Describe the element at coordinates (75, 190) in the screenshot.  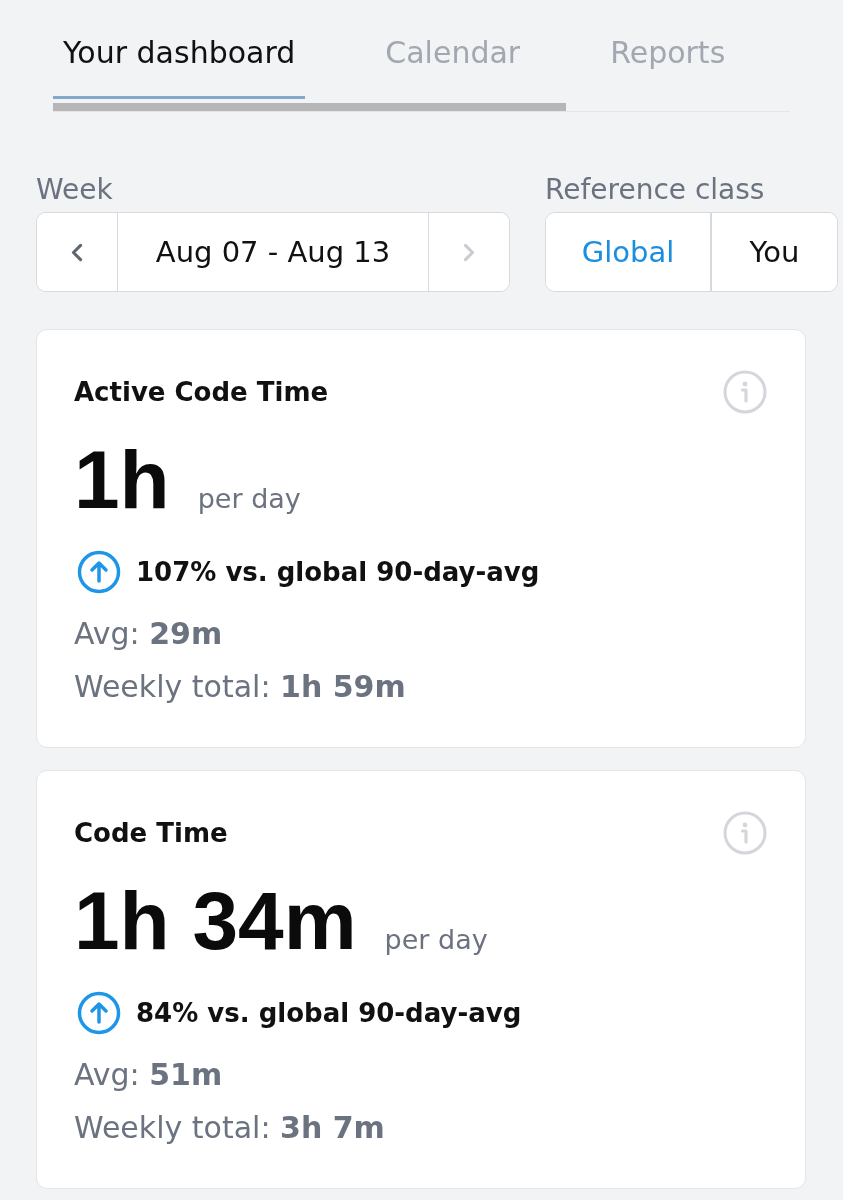
I see `week-label: Week` at that location.